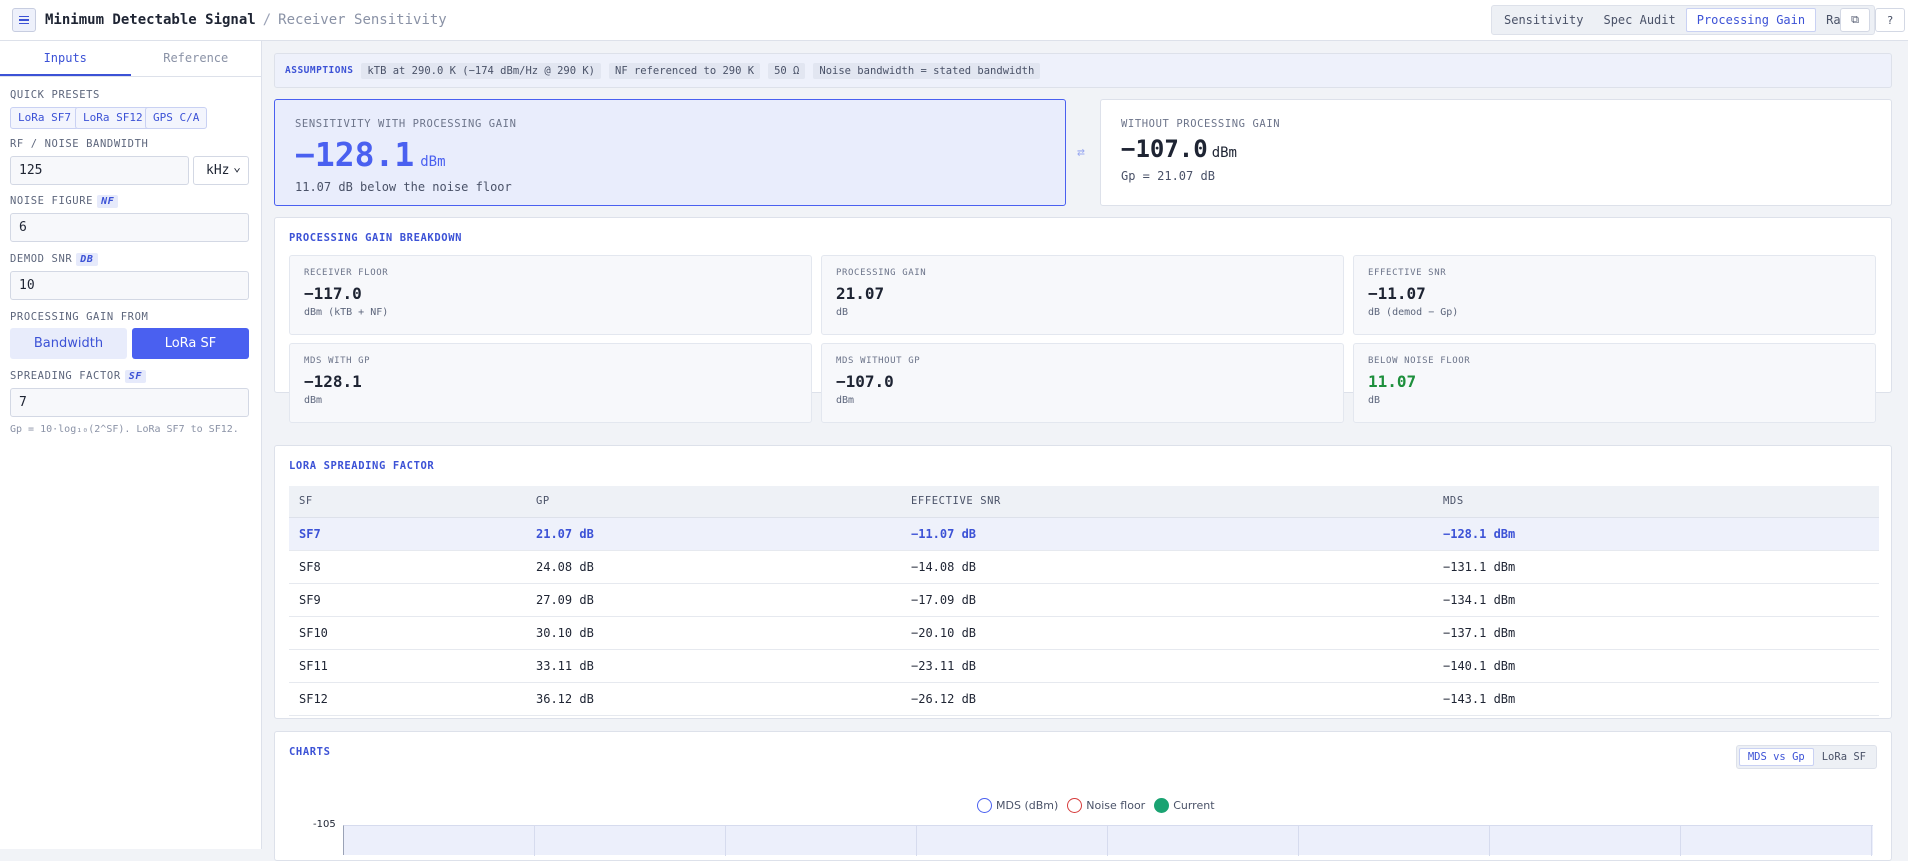  I want to click on card-value: −128.1 dBm, so click(370, 154).